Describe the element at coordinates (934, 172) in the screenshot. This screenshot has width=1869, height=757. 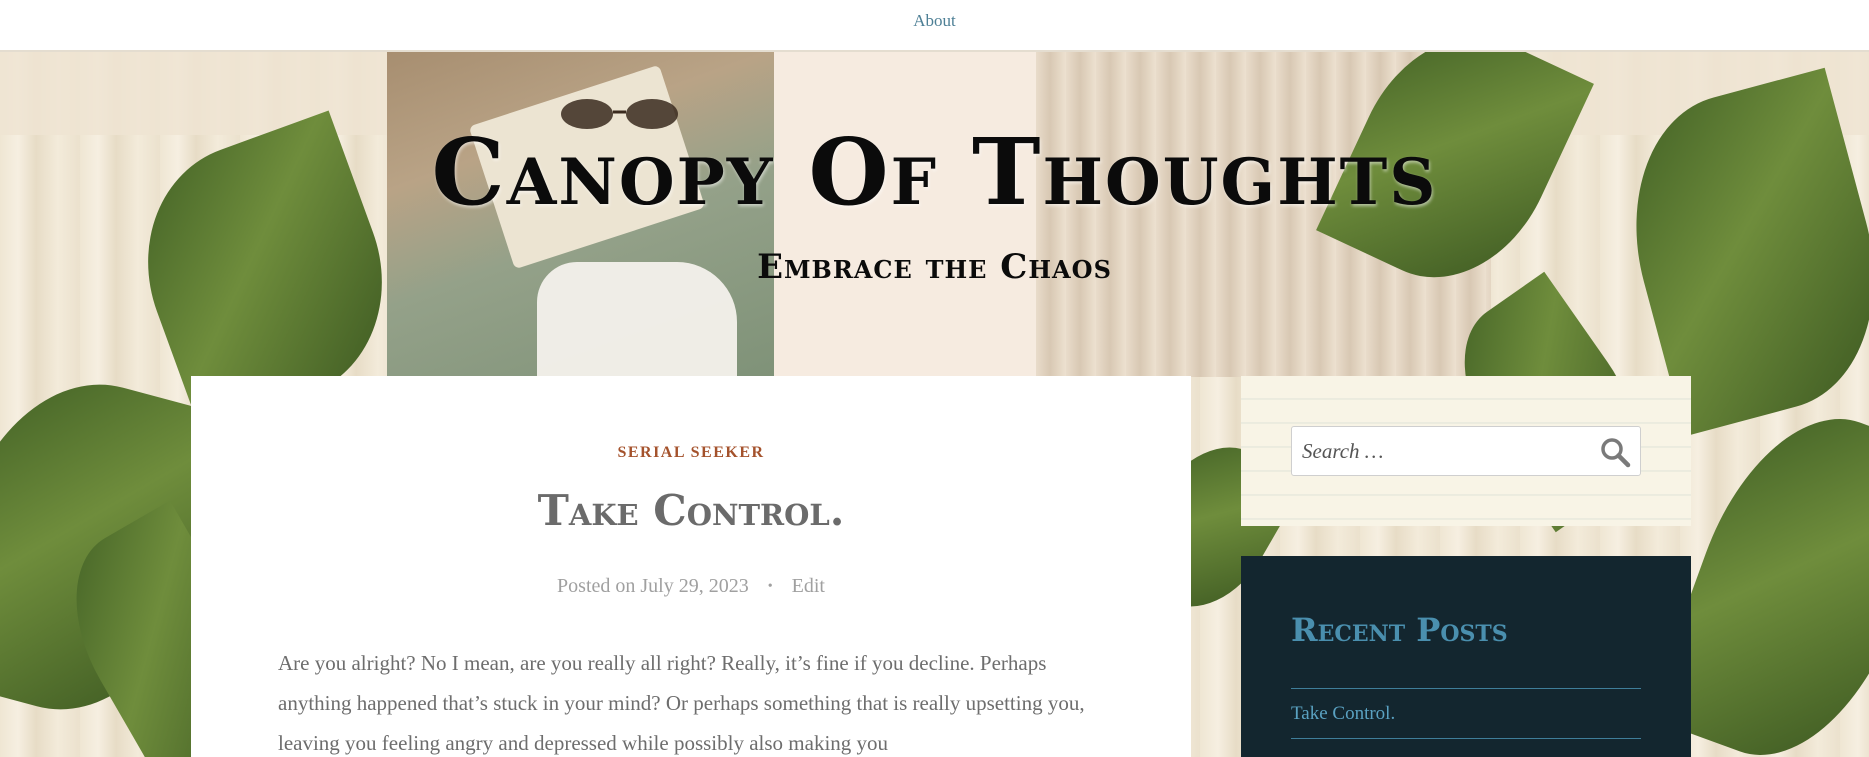
I see `site-title: Canopy Of Thoughts` at that location.